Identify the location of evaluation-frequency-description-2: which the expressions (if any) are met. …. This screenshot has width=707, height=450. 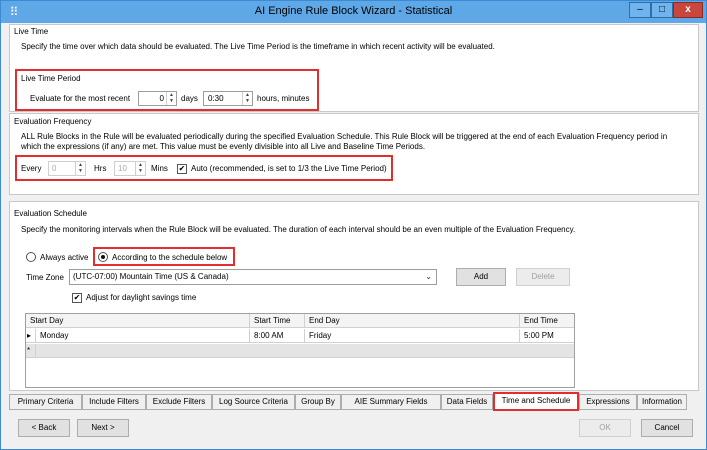
(223, 146).